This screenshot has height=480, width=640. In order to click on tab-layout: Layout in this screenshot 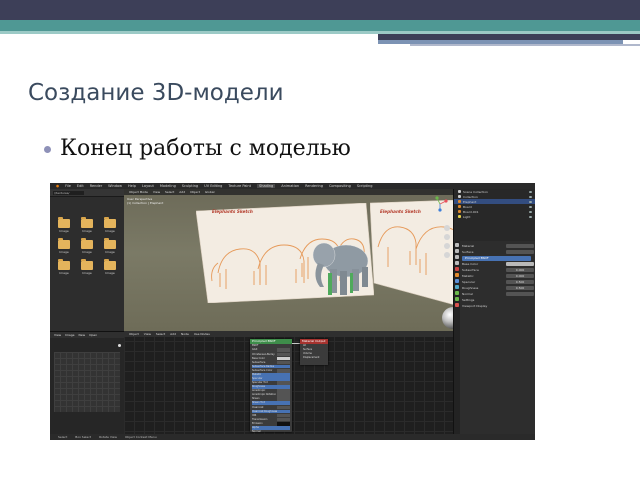, I will do `click(148, 186)`.